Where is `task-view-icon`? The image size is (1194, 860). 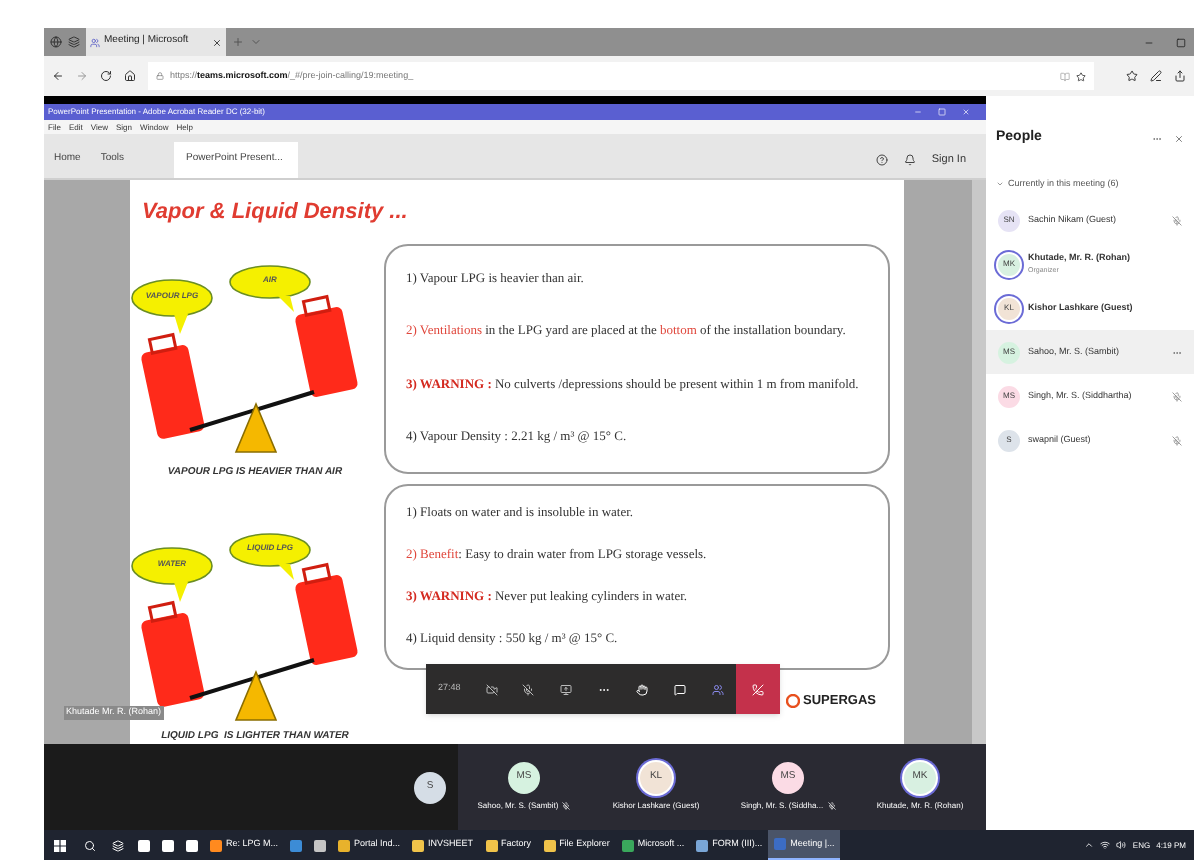
task-view-icon is located at coordinates (118, 845).